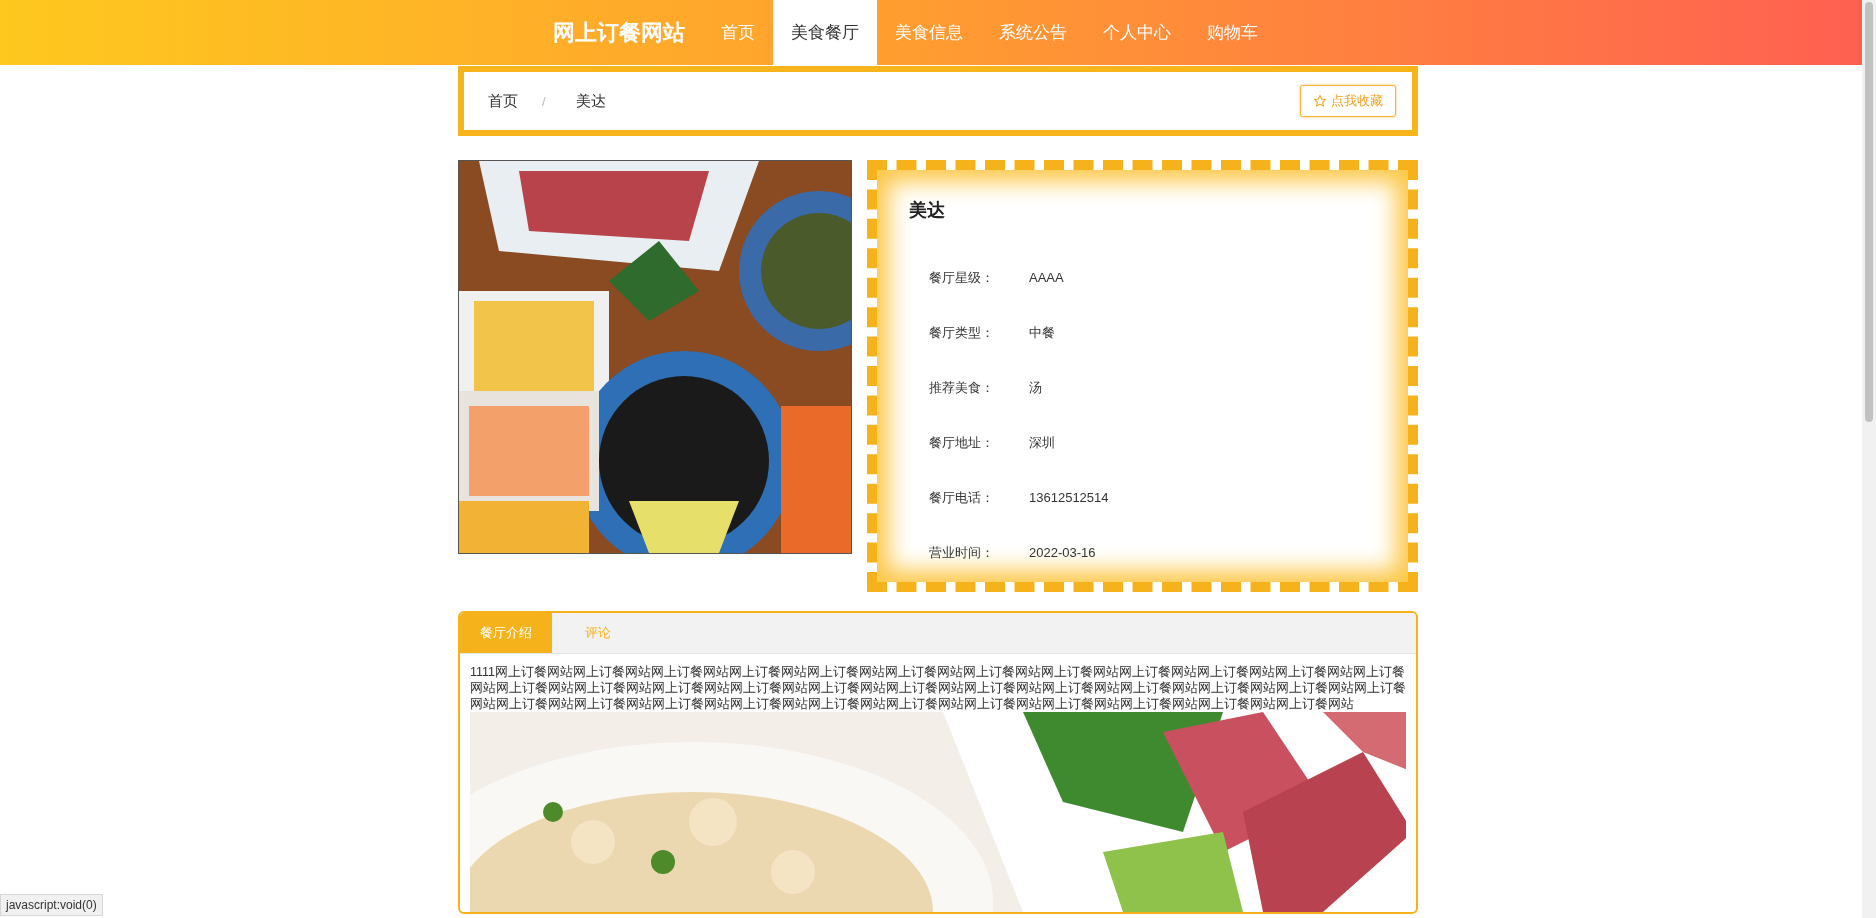 The image size is (1876, 918). I want to click on field-label: 推荐美食：, so click(962, 387).